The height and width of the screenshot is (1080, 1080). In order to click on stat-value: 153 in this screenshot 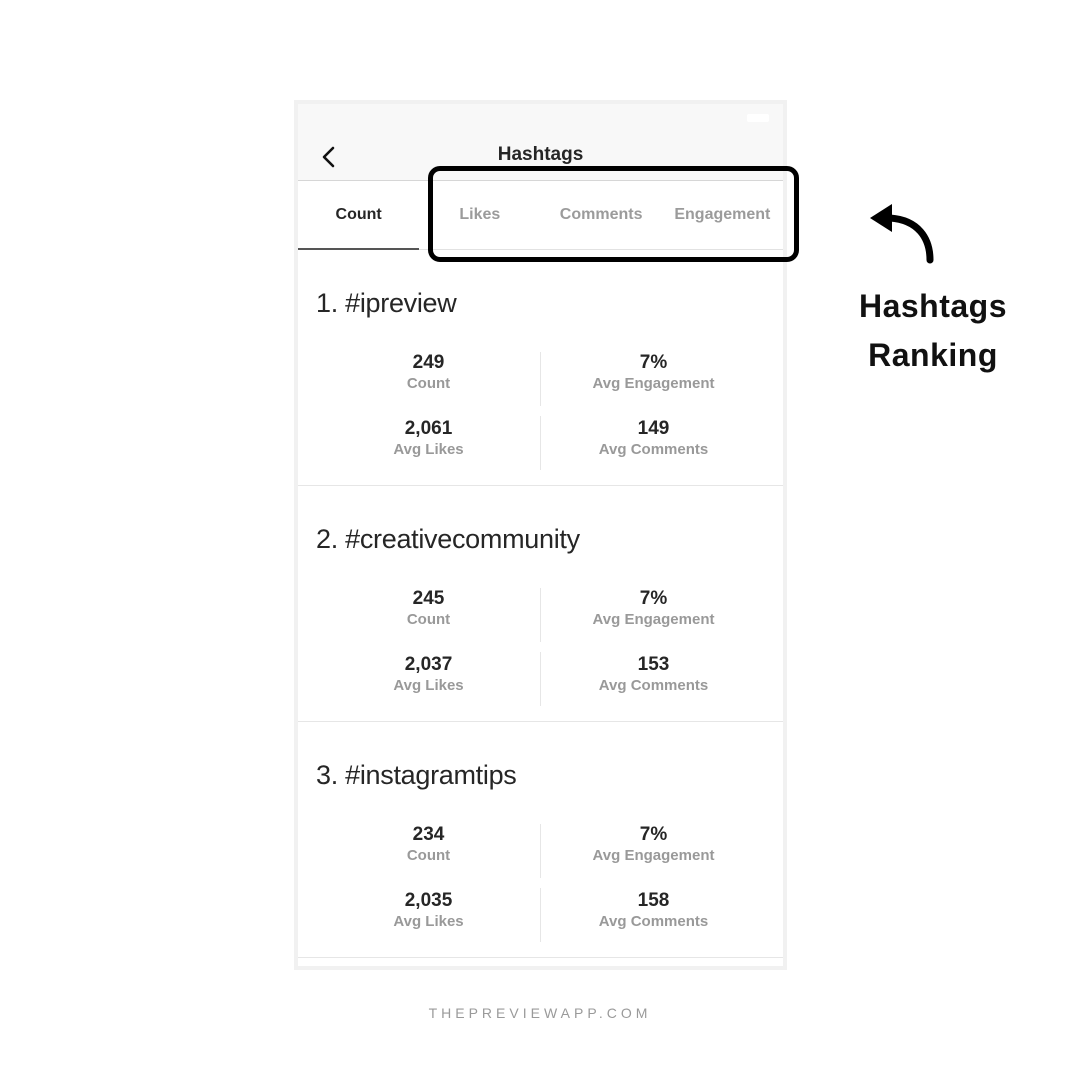, I will do `click(653, 664)`.